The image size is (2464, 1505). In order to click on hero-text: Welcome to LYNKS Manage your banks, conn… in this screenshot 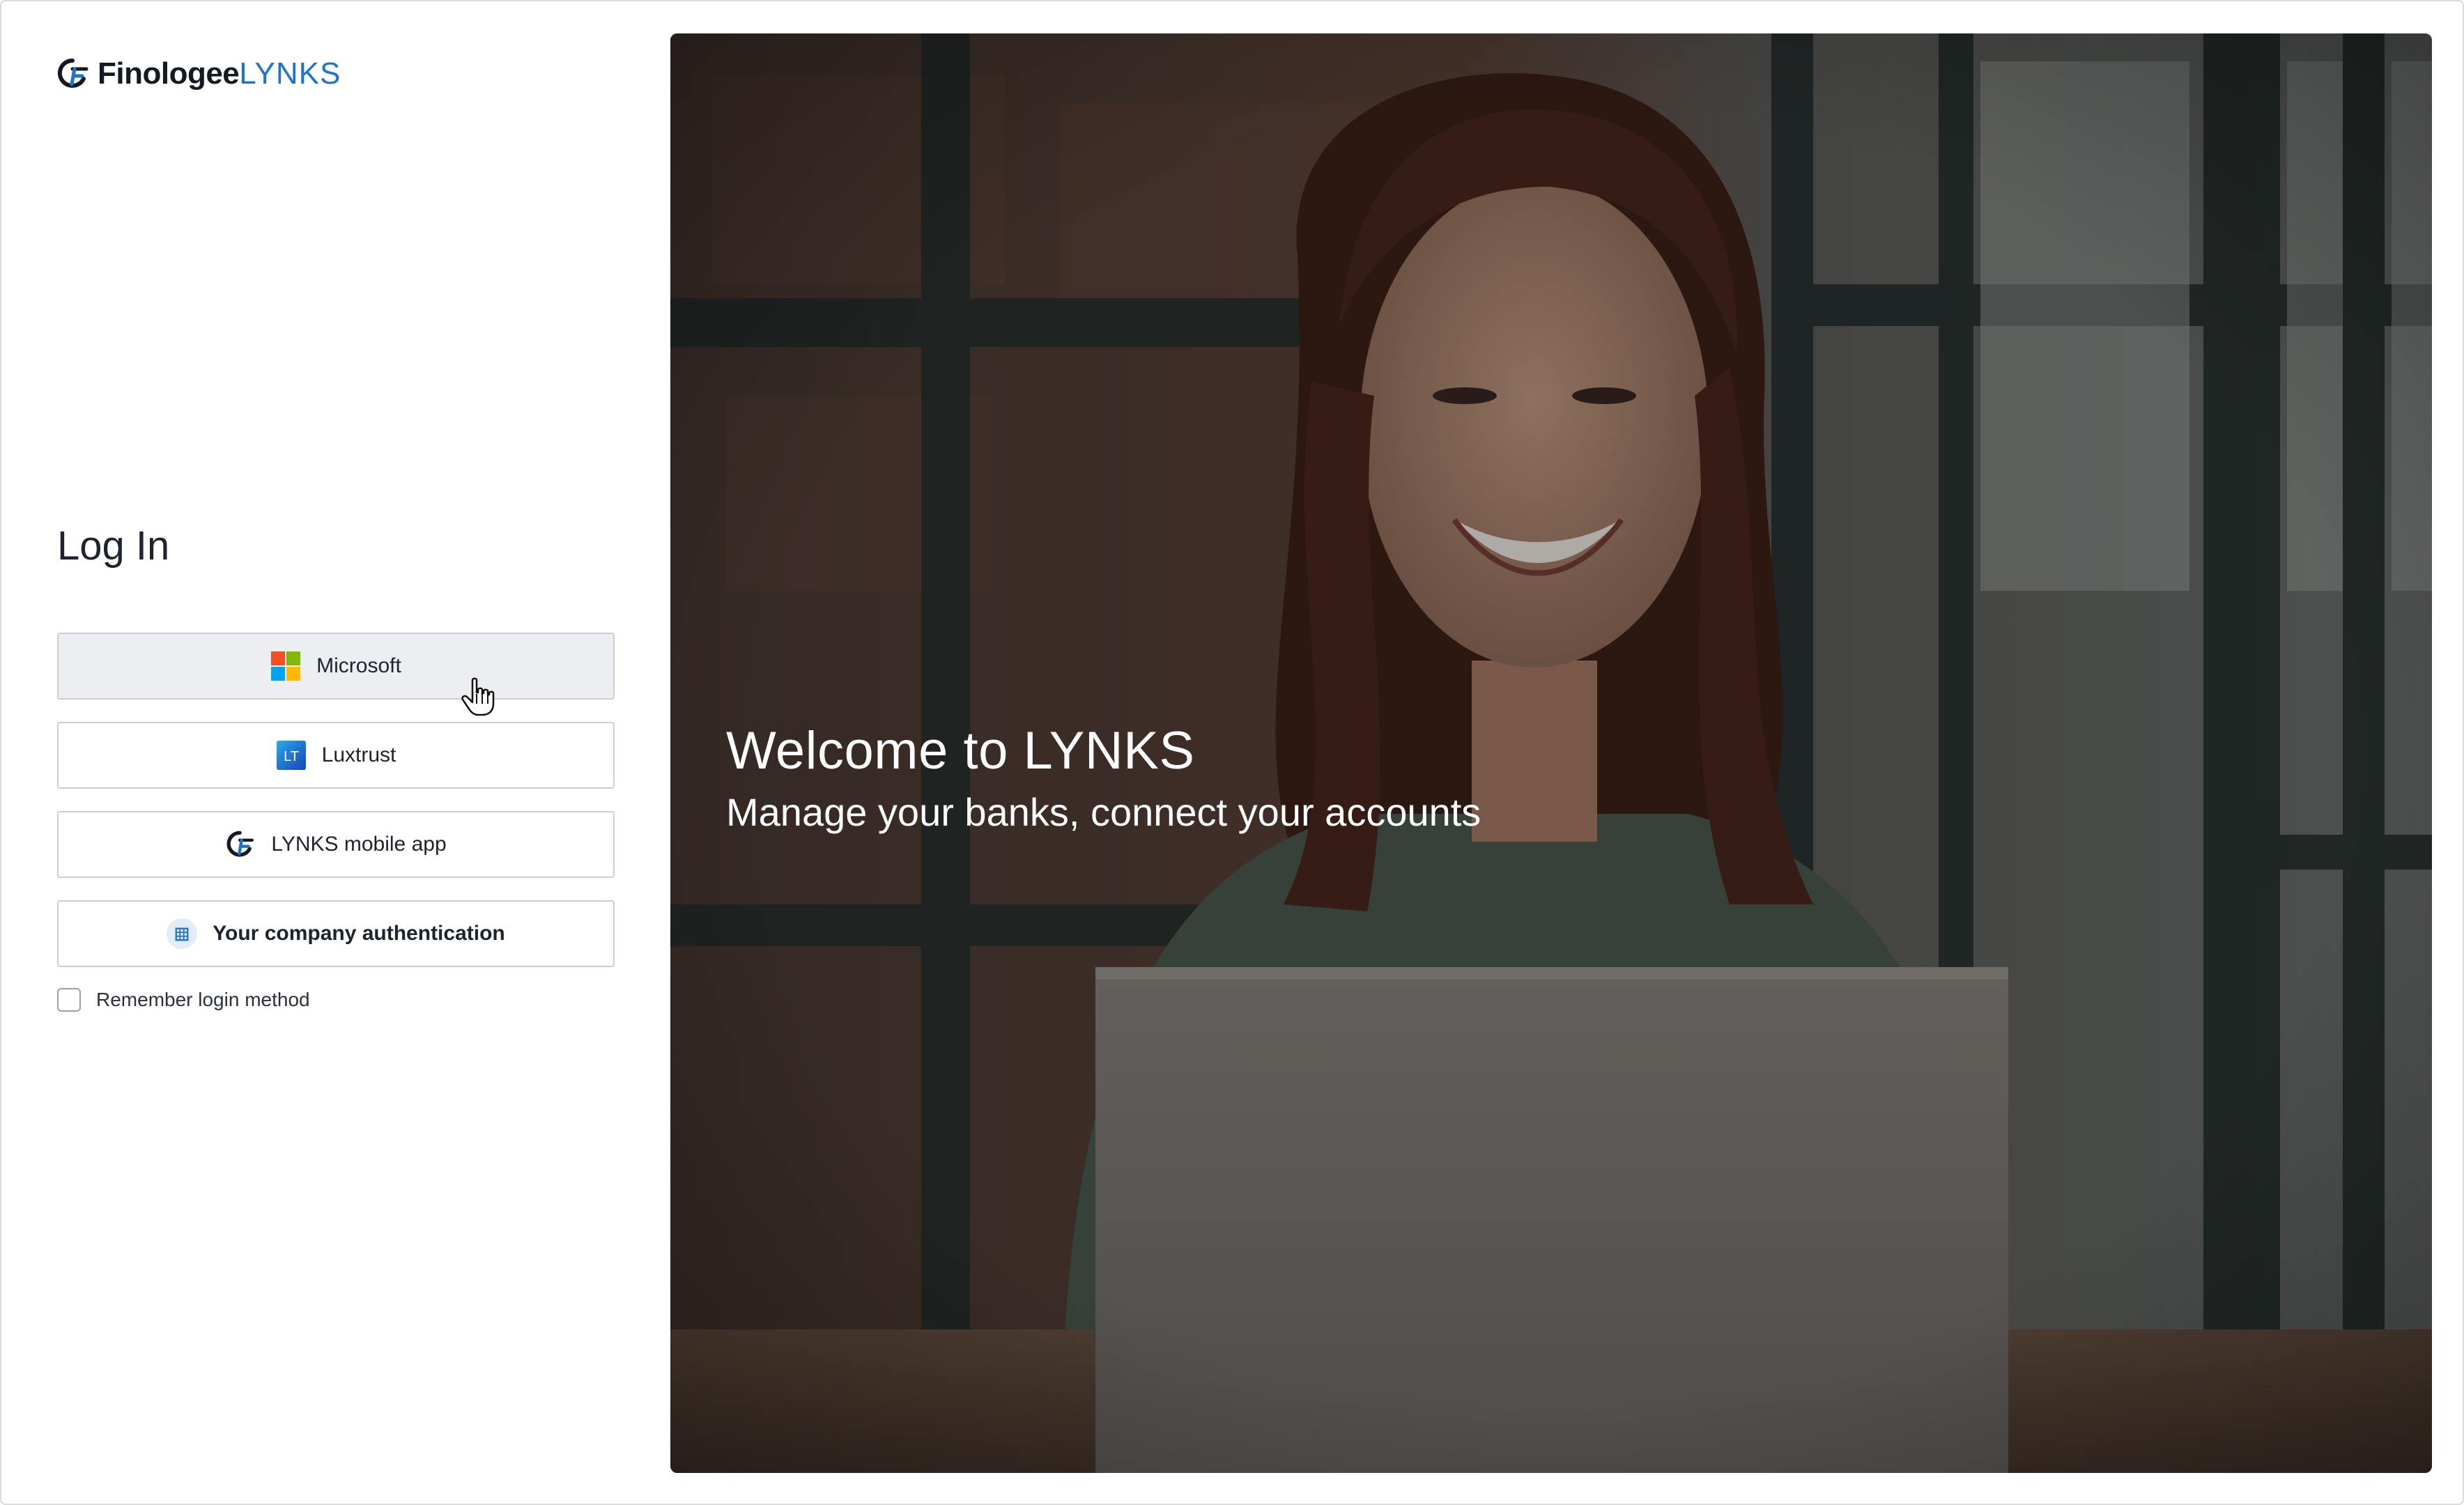, I will do `click(1103, 779)`.